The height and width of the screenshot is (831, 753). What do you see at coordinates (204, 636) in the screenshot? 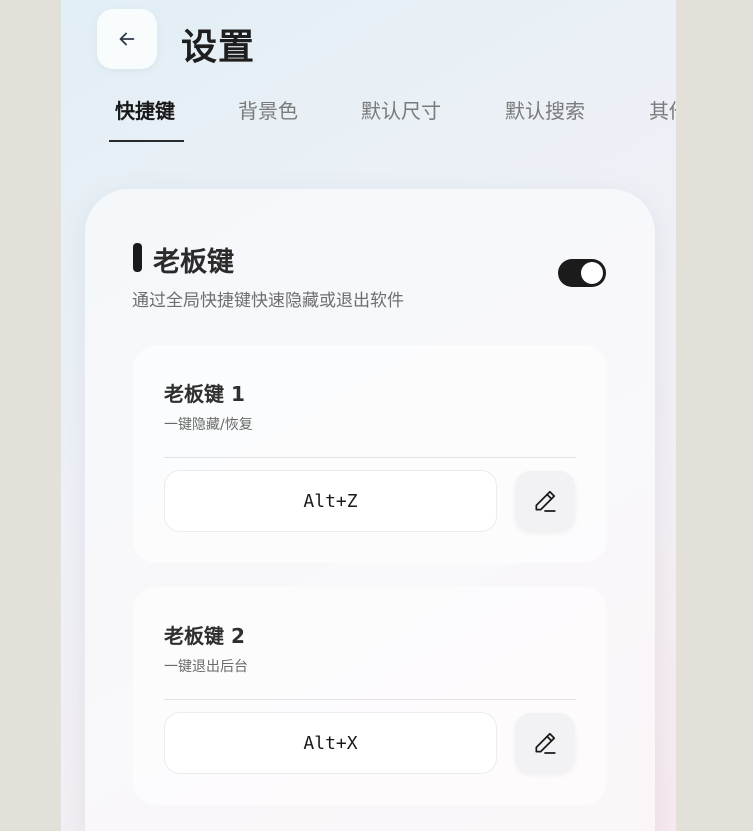
I see `boss-key-2-name: 老板键 2` at bounding box center [204, 636].